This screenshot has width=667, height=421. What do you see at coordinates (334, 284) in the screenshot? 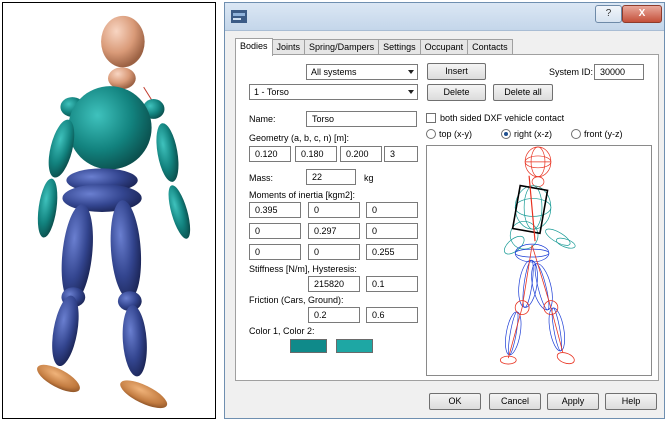
I see `stiffness-field: 215820` at bounding box center [334, 284].